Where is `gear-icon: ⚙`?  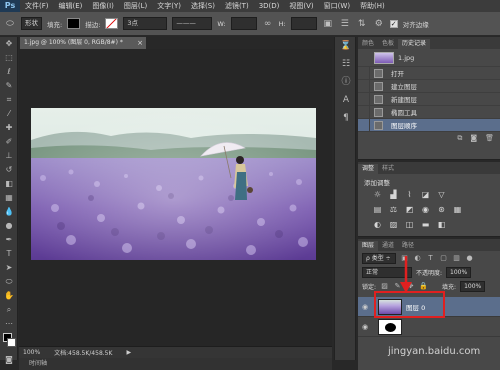
gear-icon: ⚙ is located at coordinates (379, 24).